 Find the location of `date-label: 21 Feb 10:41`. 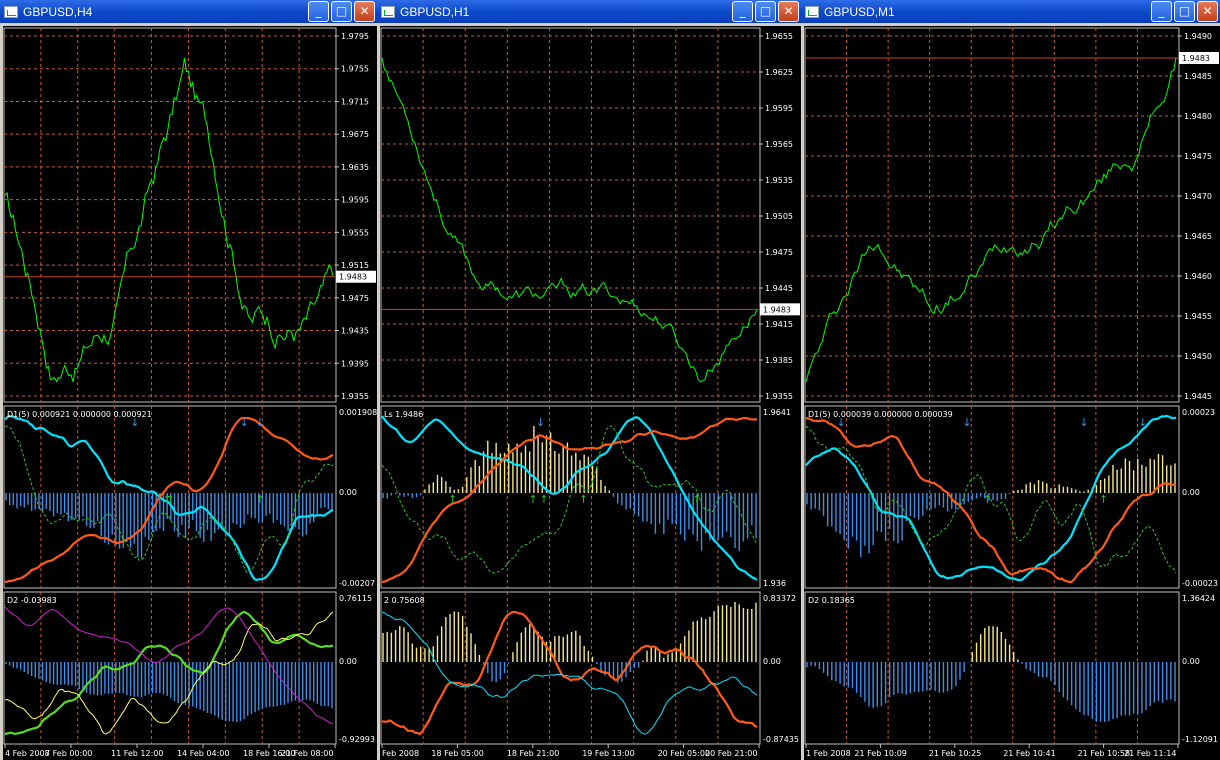

date-label: 21 Feb 10:41 is located at coordinates (1029, 753).